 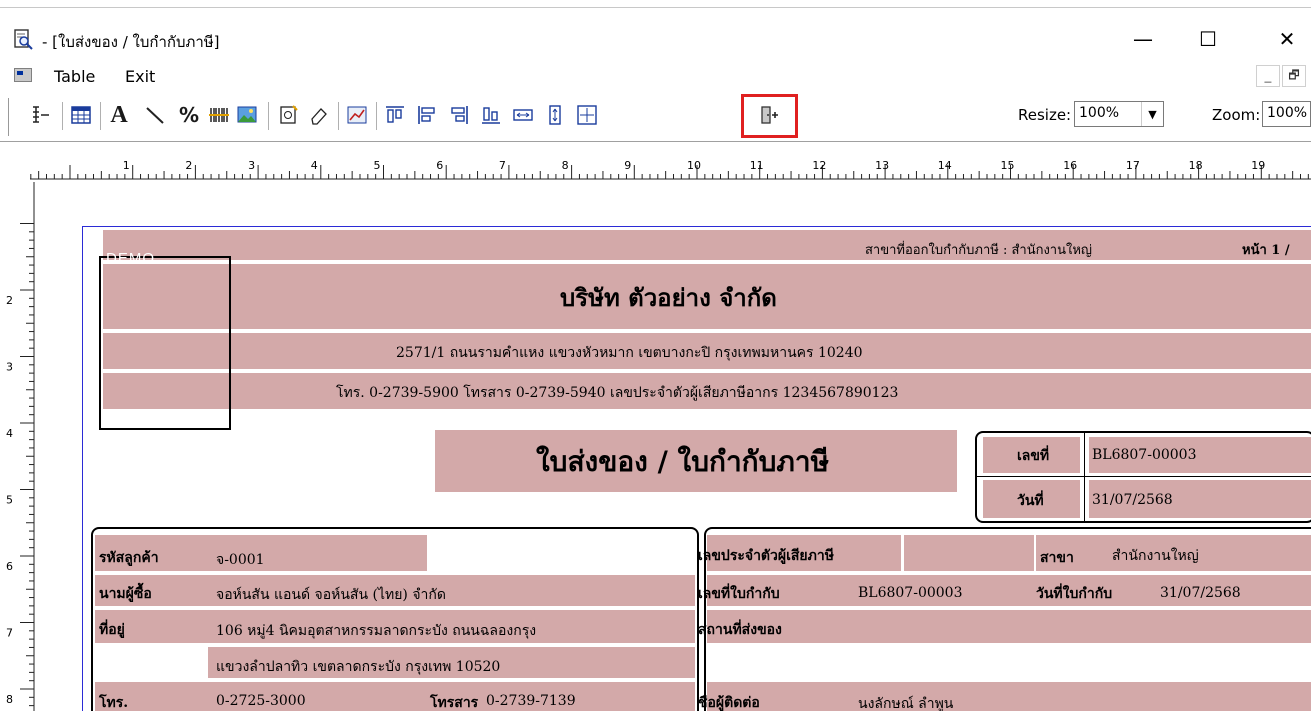 I want to click on branch-label: สาขา, so click(x=1057, y=558).